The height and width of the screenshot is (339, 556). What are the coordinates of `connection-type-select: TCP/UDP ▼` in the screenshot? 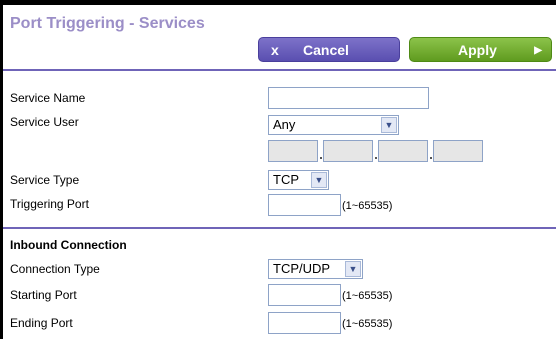 It's located at (315, 269).